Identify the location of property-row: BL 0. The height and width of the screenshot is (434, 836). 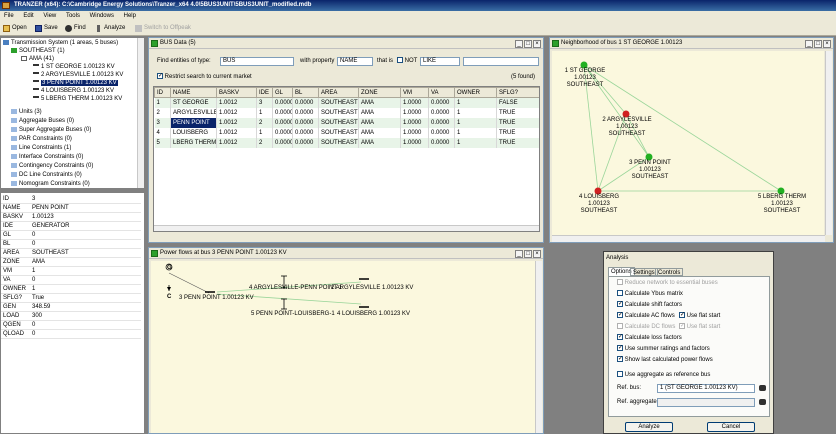
(71, 244).